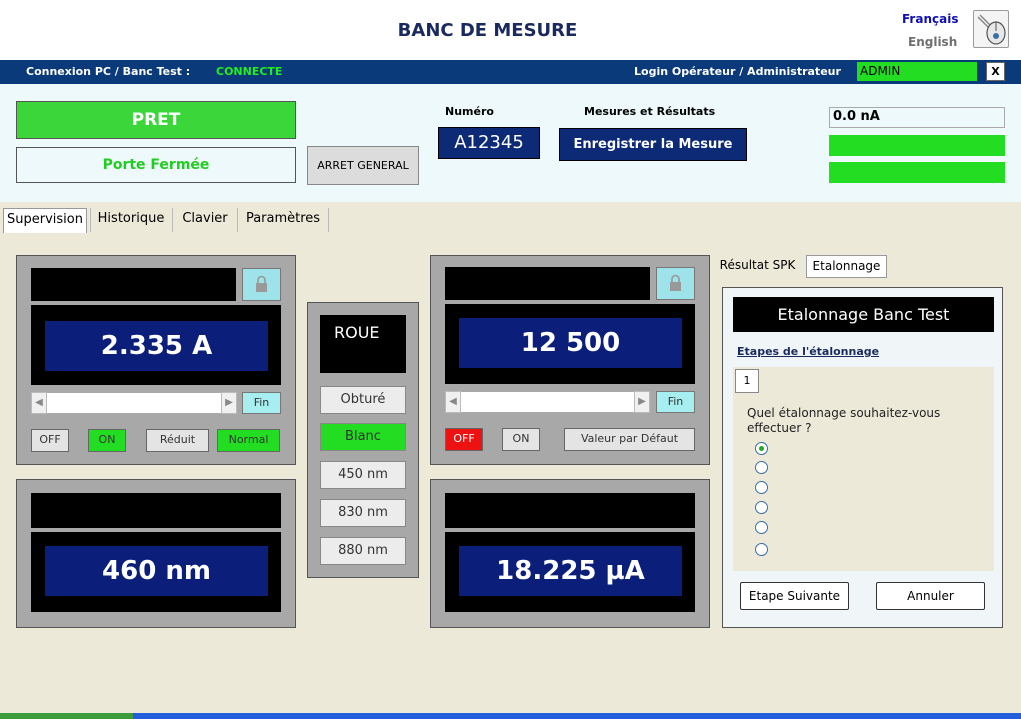  I want to click on speed-panel-header, so click(547, 283).